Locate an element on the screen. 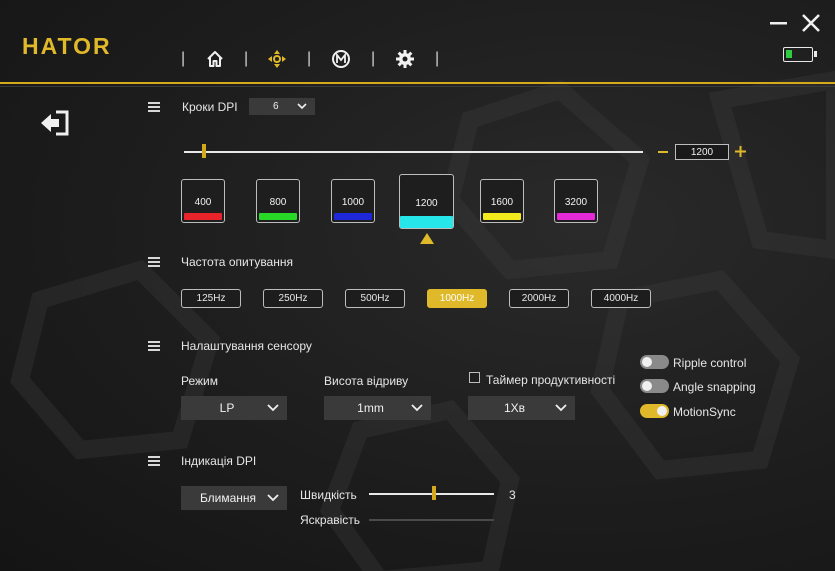  dpi-level-value: 800 is located at coordinates (278, 202).